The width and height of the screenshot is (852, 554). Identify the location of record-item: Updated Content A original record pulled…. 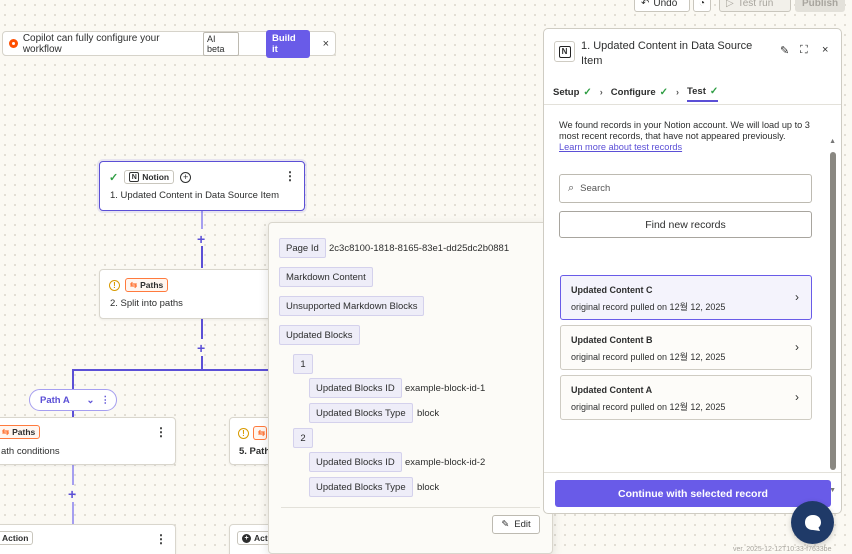
(686, 397).